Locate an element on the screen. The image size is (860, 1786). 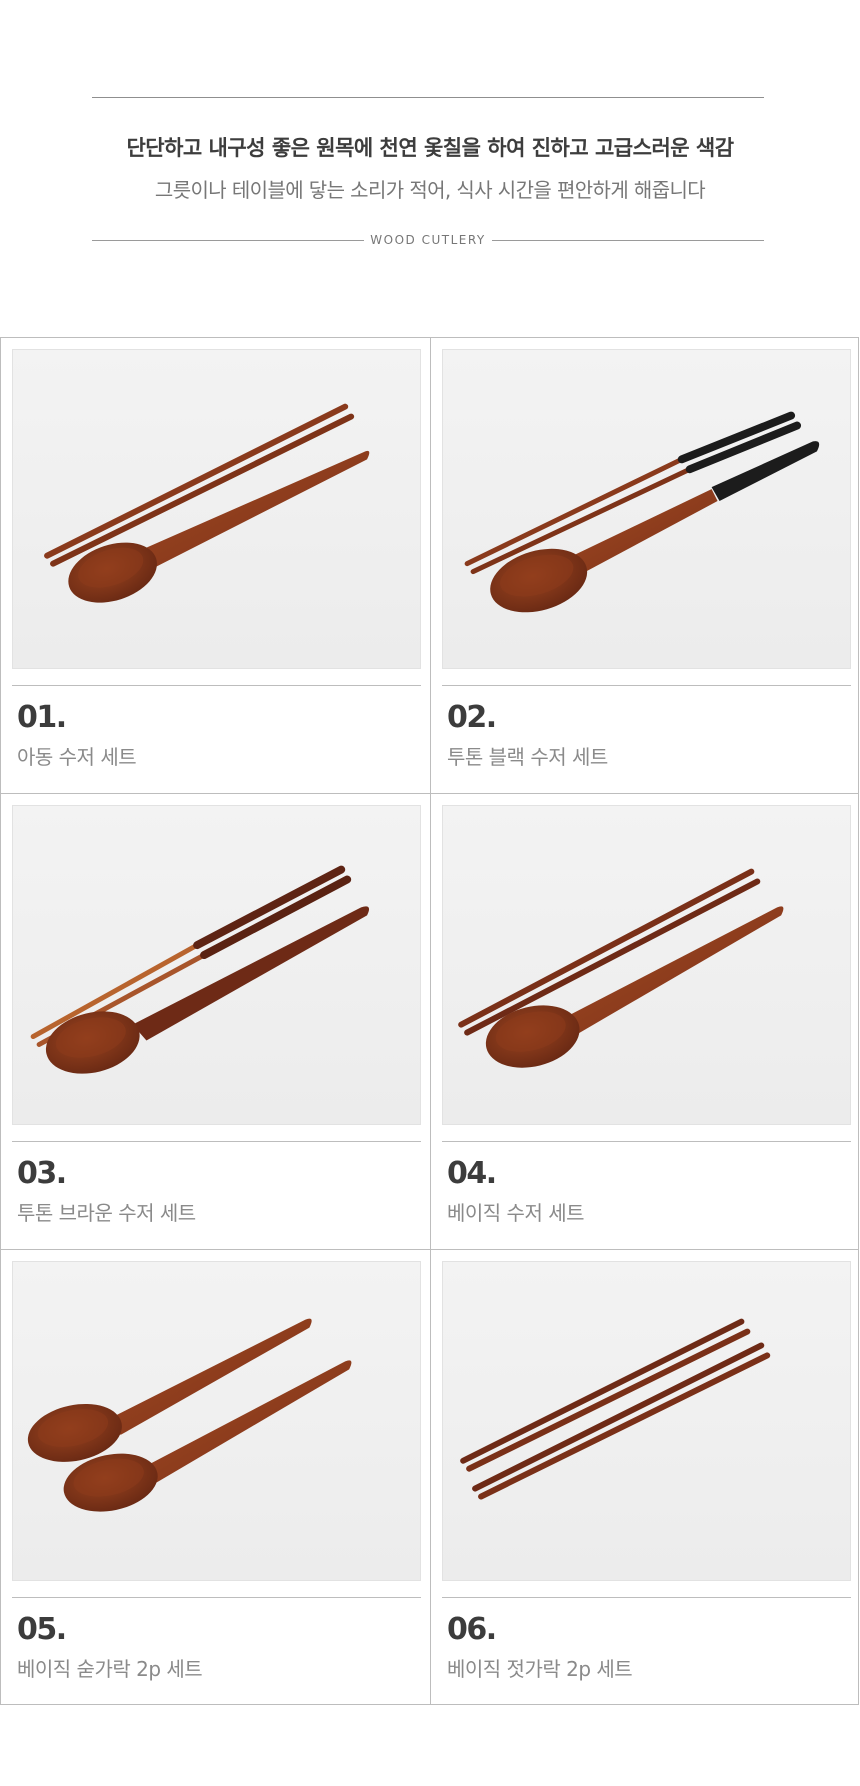
product-number: 04. is located at coordinates (472, 1173).